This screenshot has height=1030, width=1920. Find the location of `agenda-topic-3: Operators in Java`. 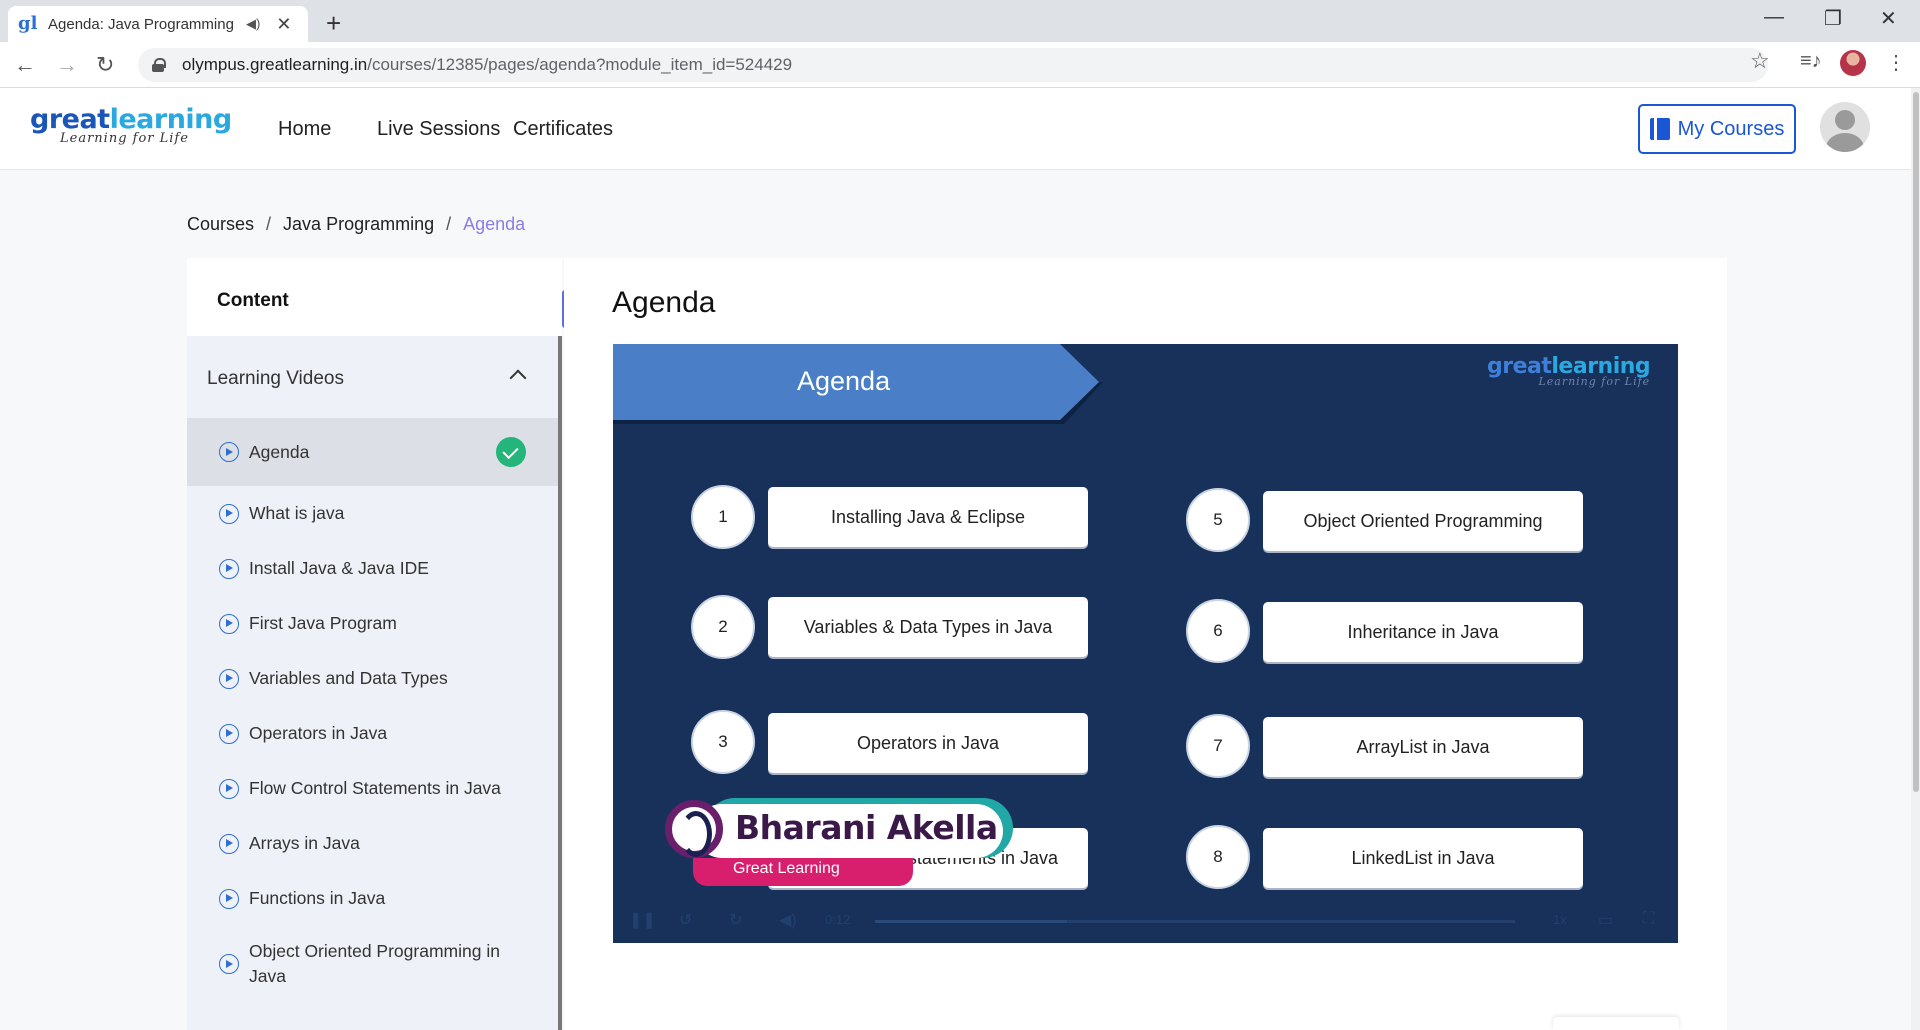

agenda-topic-3: Operators in Java is located at coordinates (928, 743).